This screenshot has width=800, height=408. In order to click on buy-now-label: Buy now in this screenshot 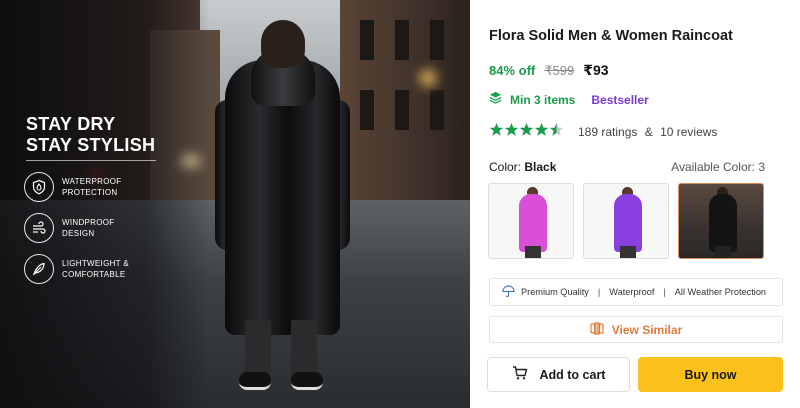, I will do `click(710, 374)`.